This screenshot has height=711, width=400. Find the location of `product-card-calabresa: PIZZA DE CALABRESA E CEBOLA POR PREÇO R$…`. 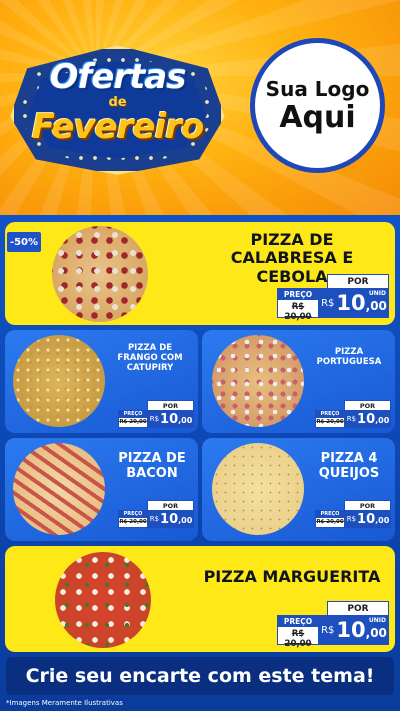

product-card-calabresa: PIZZA DE CALABRESA E CEBOLA POR PREÇO R$… is located at coordinates (200, 273).